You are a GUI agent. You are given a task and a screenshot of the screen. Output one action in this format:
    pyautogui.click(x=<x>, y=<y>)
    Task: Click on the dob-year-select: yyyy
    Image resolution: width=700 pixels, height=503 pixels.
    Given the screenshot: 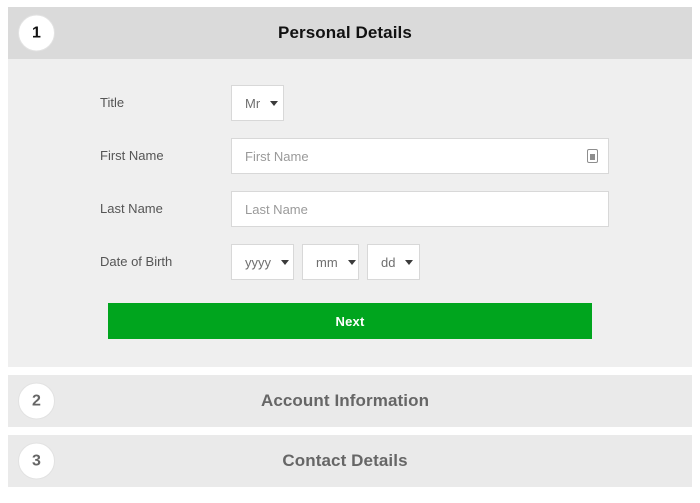 What is the action you would take?
    pyautogui.click(x=262, y=262)
    